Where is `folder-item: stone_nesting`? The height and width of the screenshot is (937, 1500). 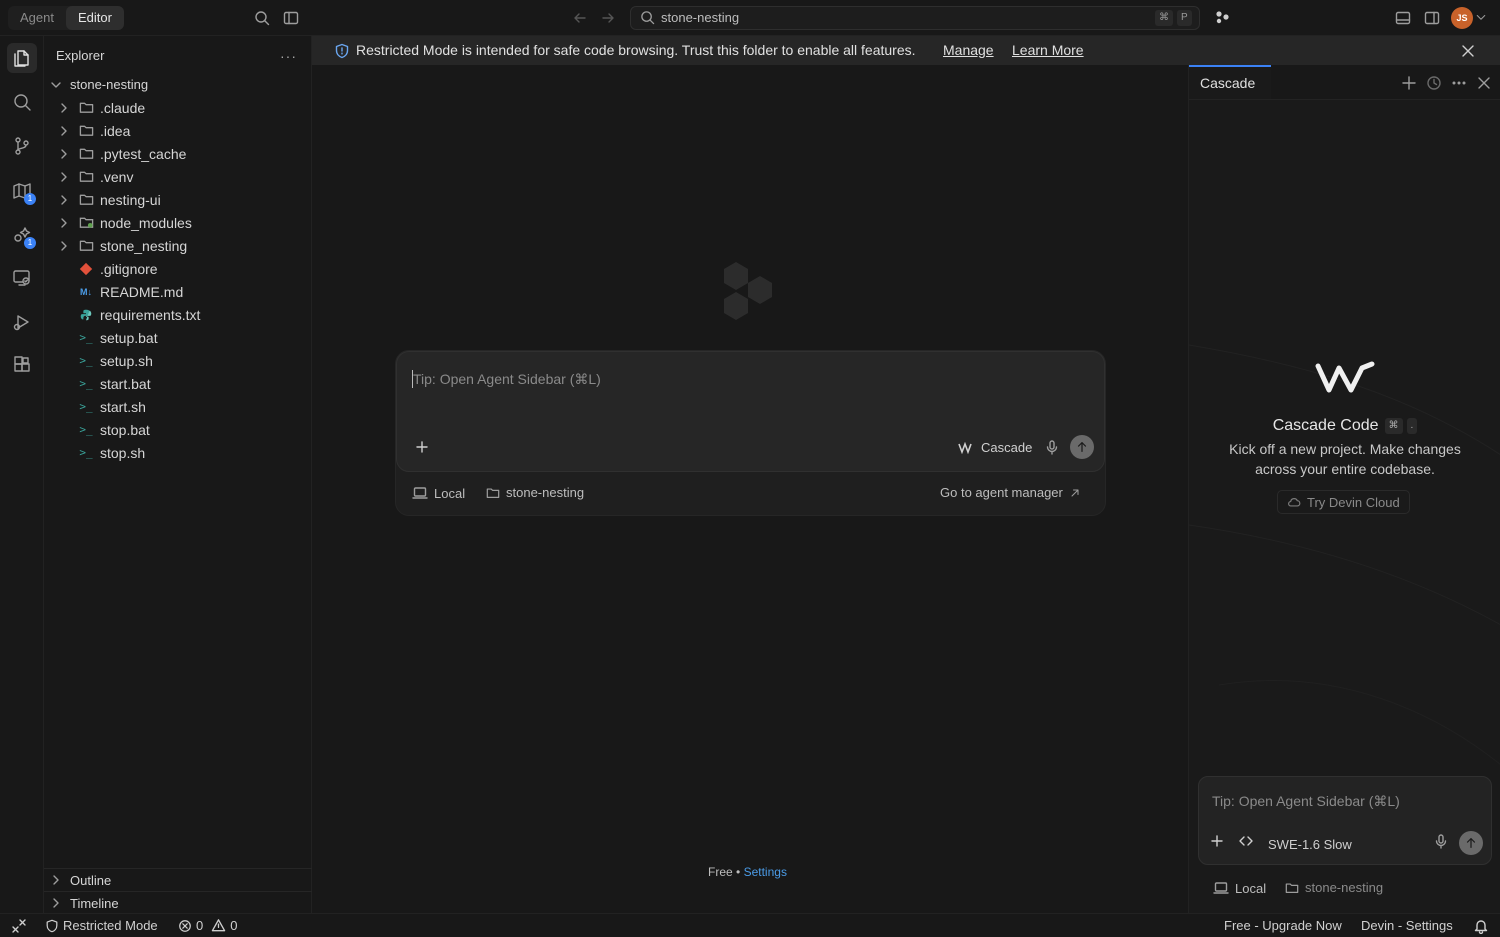 folder-item: stone_nesting is located at coordinates (178, 245).